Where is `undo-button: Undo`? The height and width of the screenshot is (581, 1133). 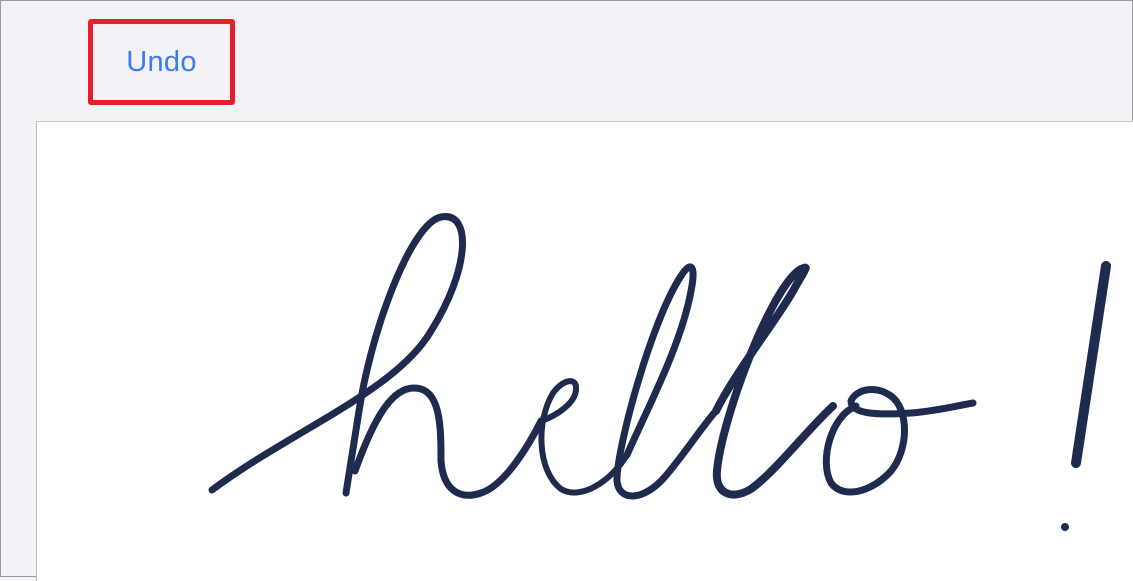 undo-button: Undo is located at coordinates (161, 62).